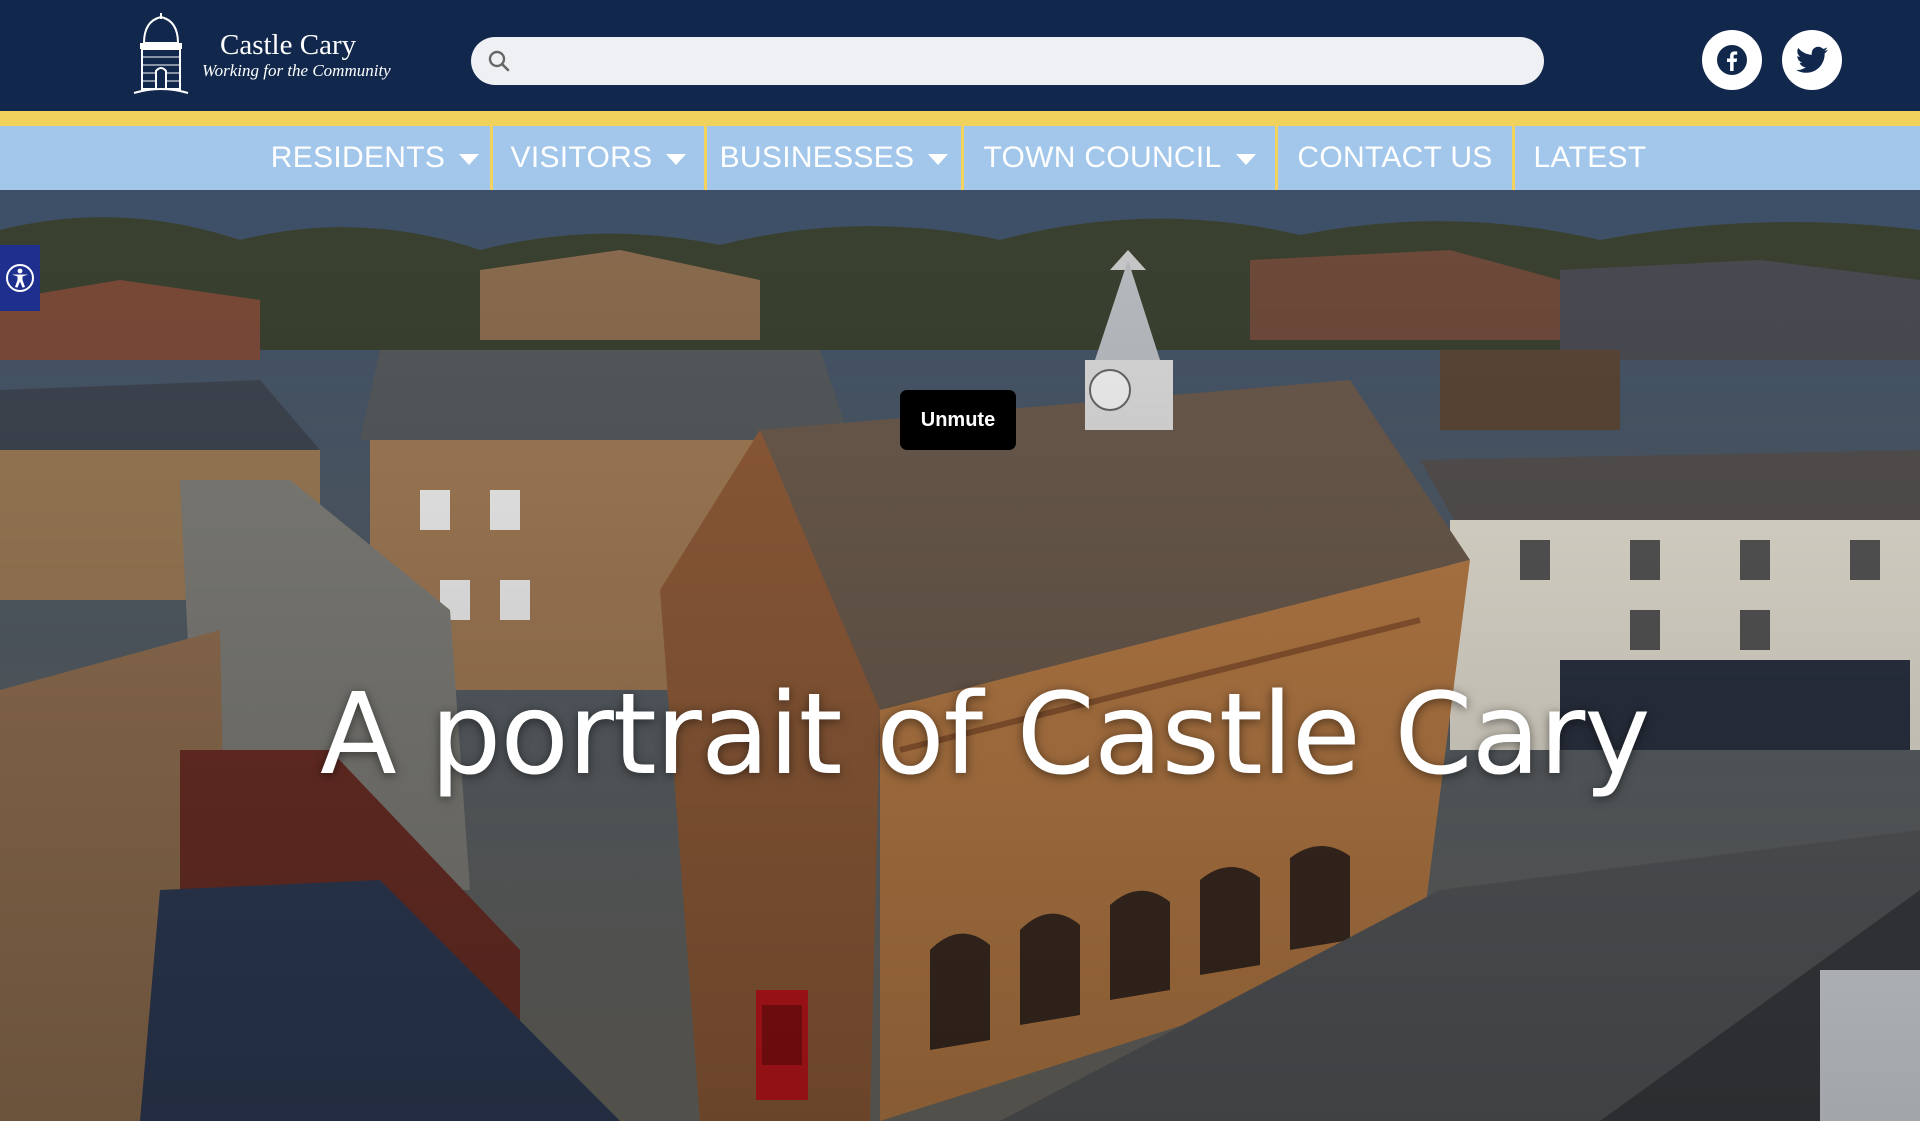 This screenshot has width=1920, height=1121. I want to click on site-name: Castle Cary, so click(288, 45).